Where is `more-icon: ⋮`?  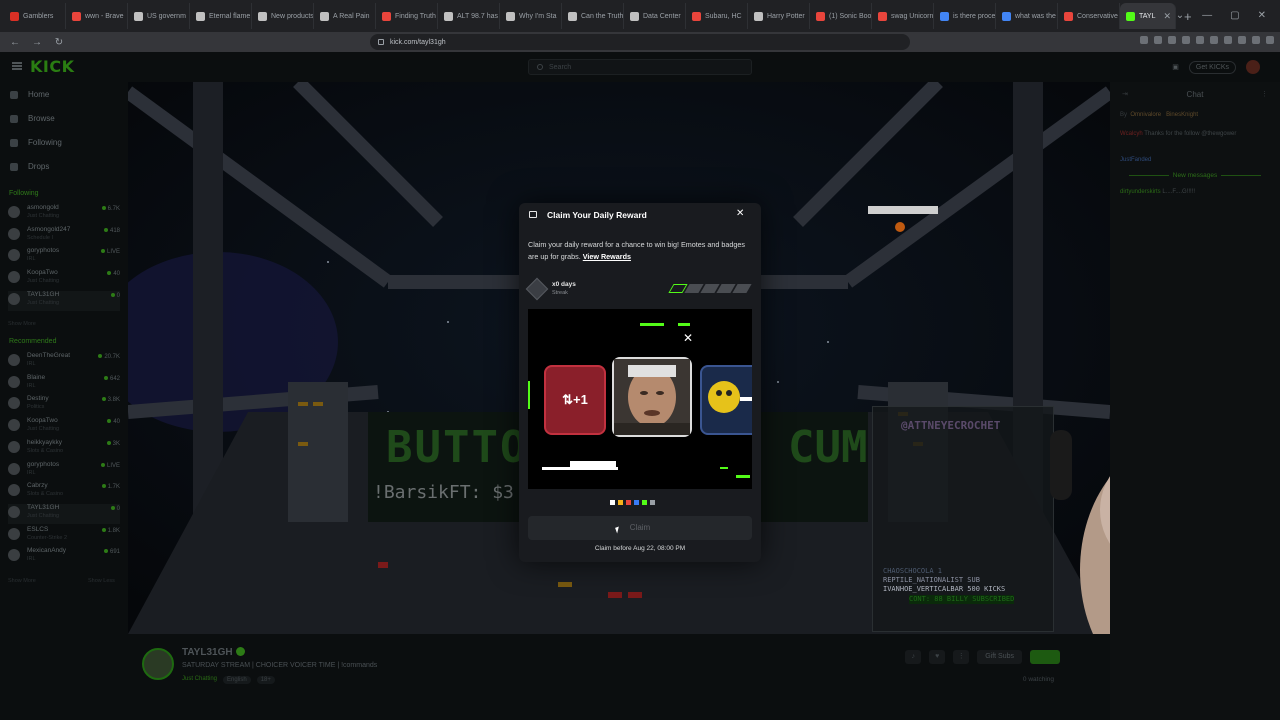 more-icon: ⋮ is located at coordinates (961, 657).